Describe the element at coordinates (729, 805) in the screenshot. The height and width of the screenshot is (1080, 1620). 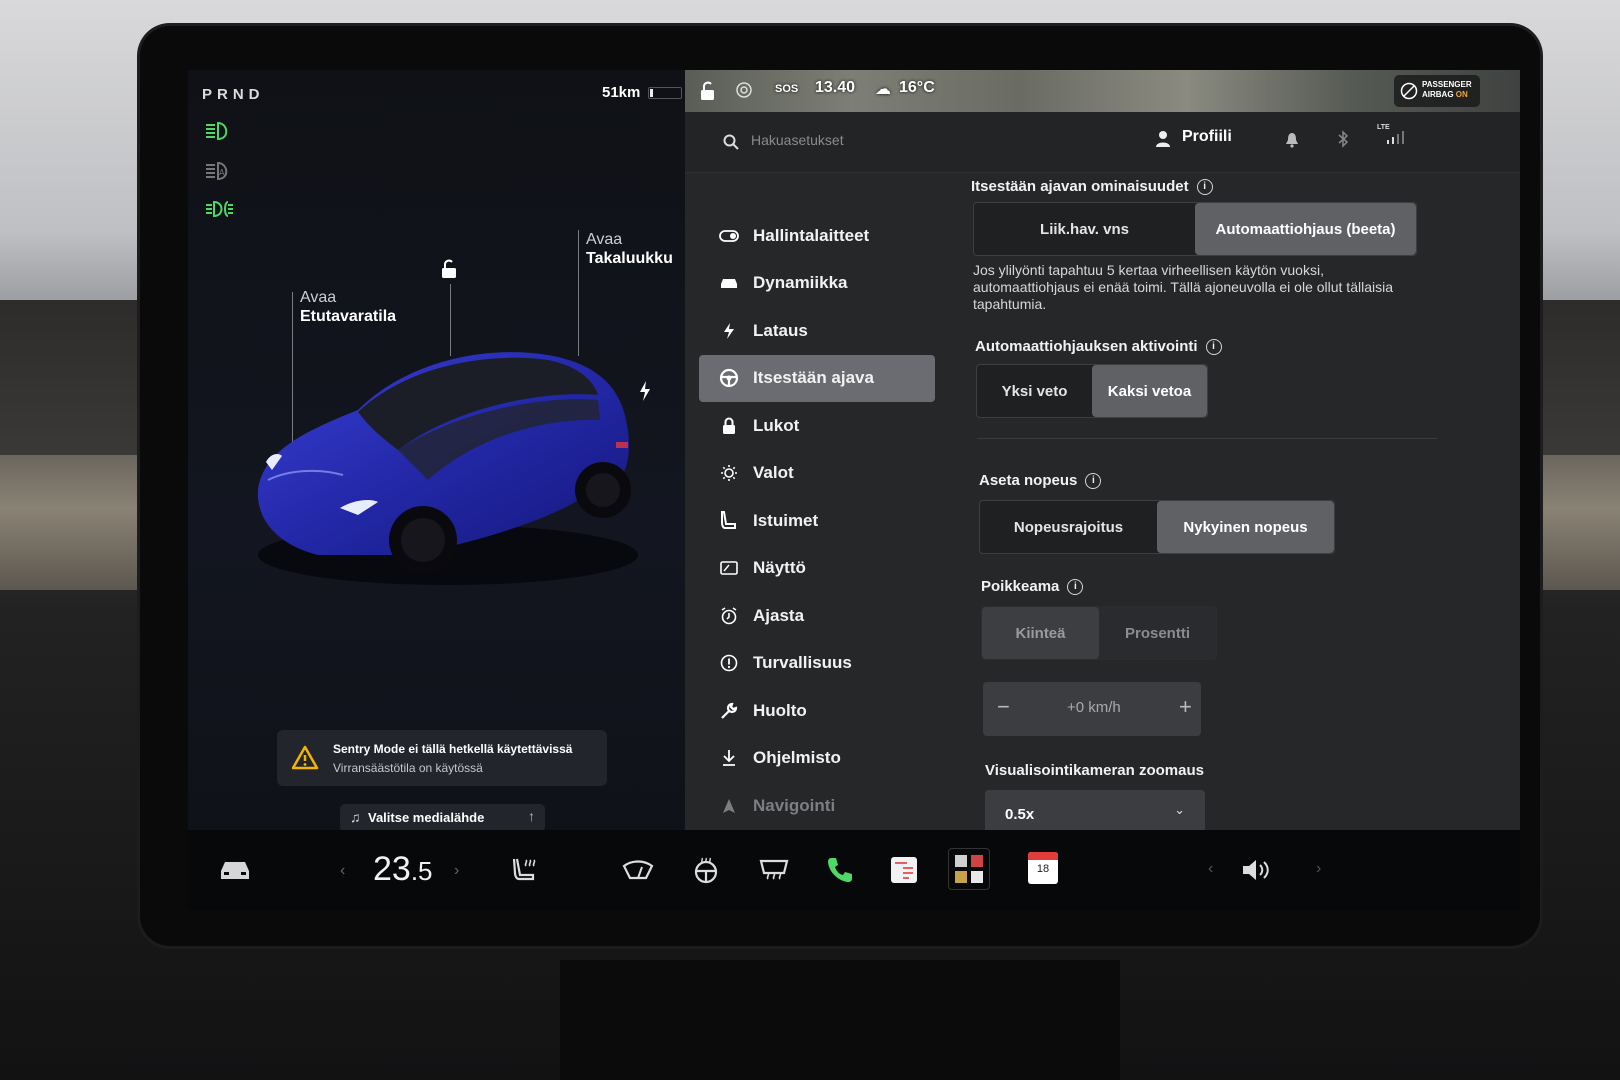
I see `navigation-icon` at that location.